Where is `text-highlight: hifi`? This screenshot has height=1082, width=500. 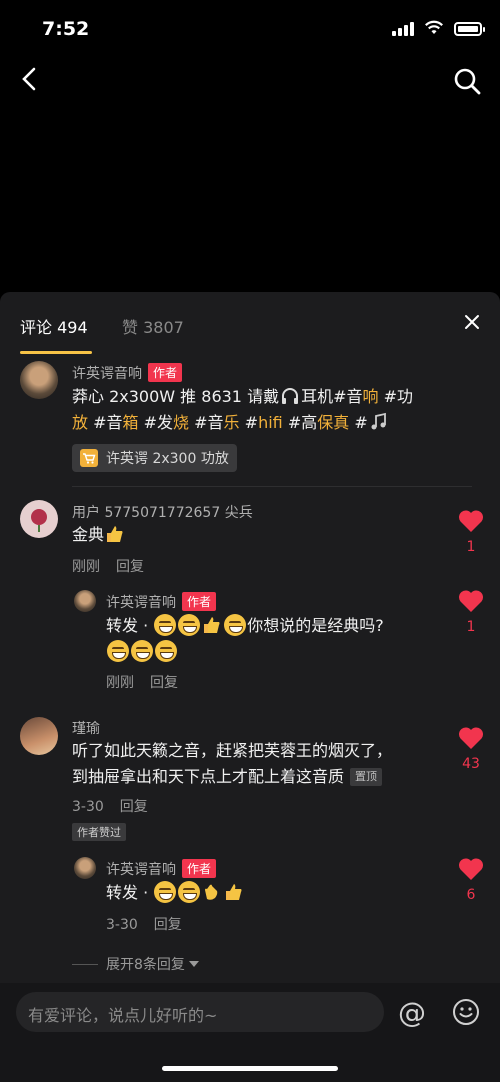
text-highlight: hifi is located at coordinates (270, 422).